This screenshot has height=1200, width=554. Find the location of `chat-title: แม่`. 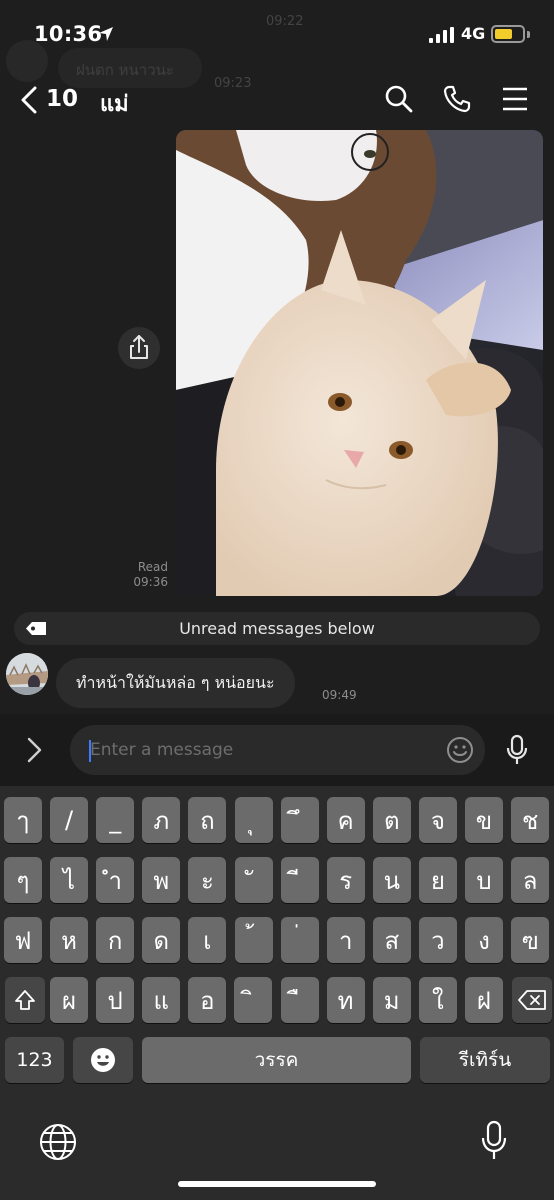

chat-title: แม่ is located at coordinates (114, 104).